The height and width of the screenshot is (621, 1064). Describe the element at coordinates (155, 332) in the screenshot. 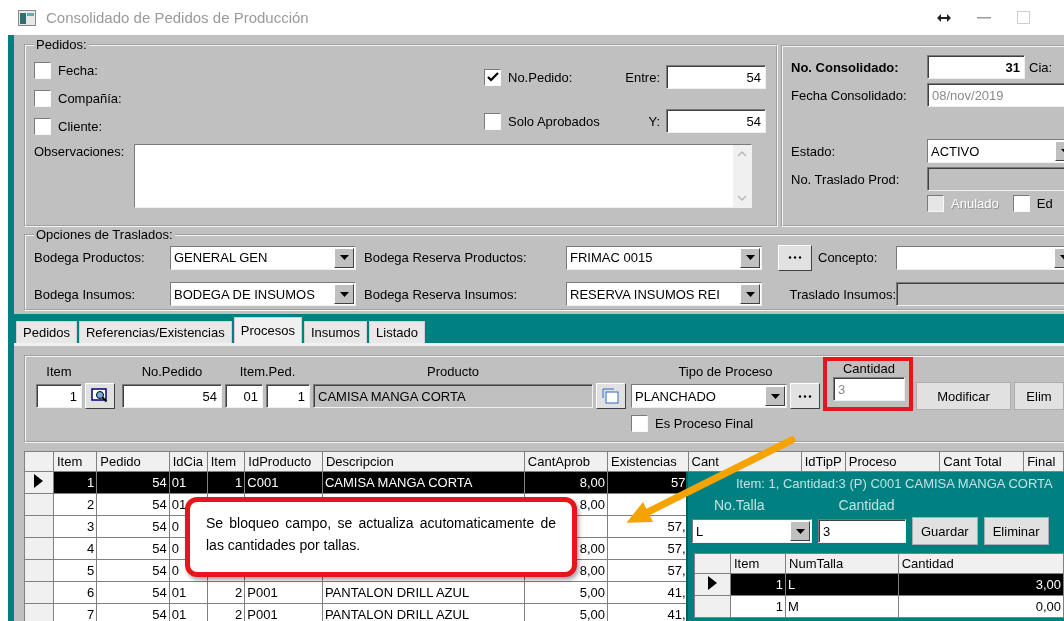

I see `tab: Referencias/Existencias` at that location.